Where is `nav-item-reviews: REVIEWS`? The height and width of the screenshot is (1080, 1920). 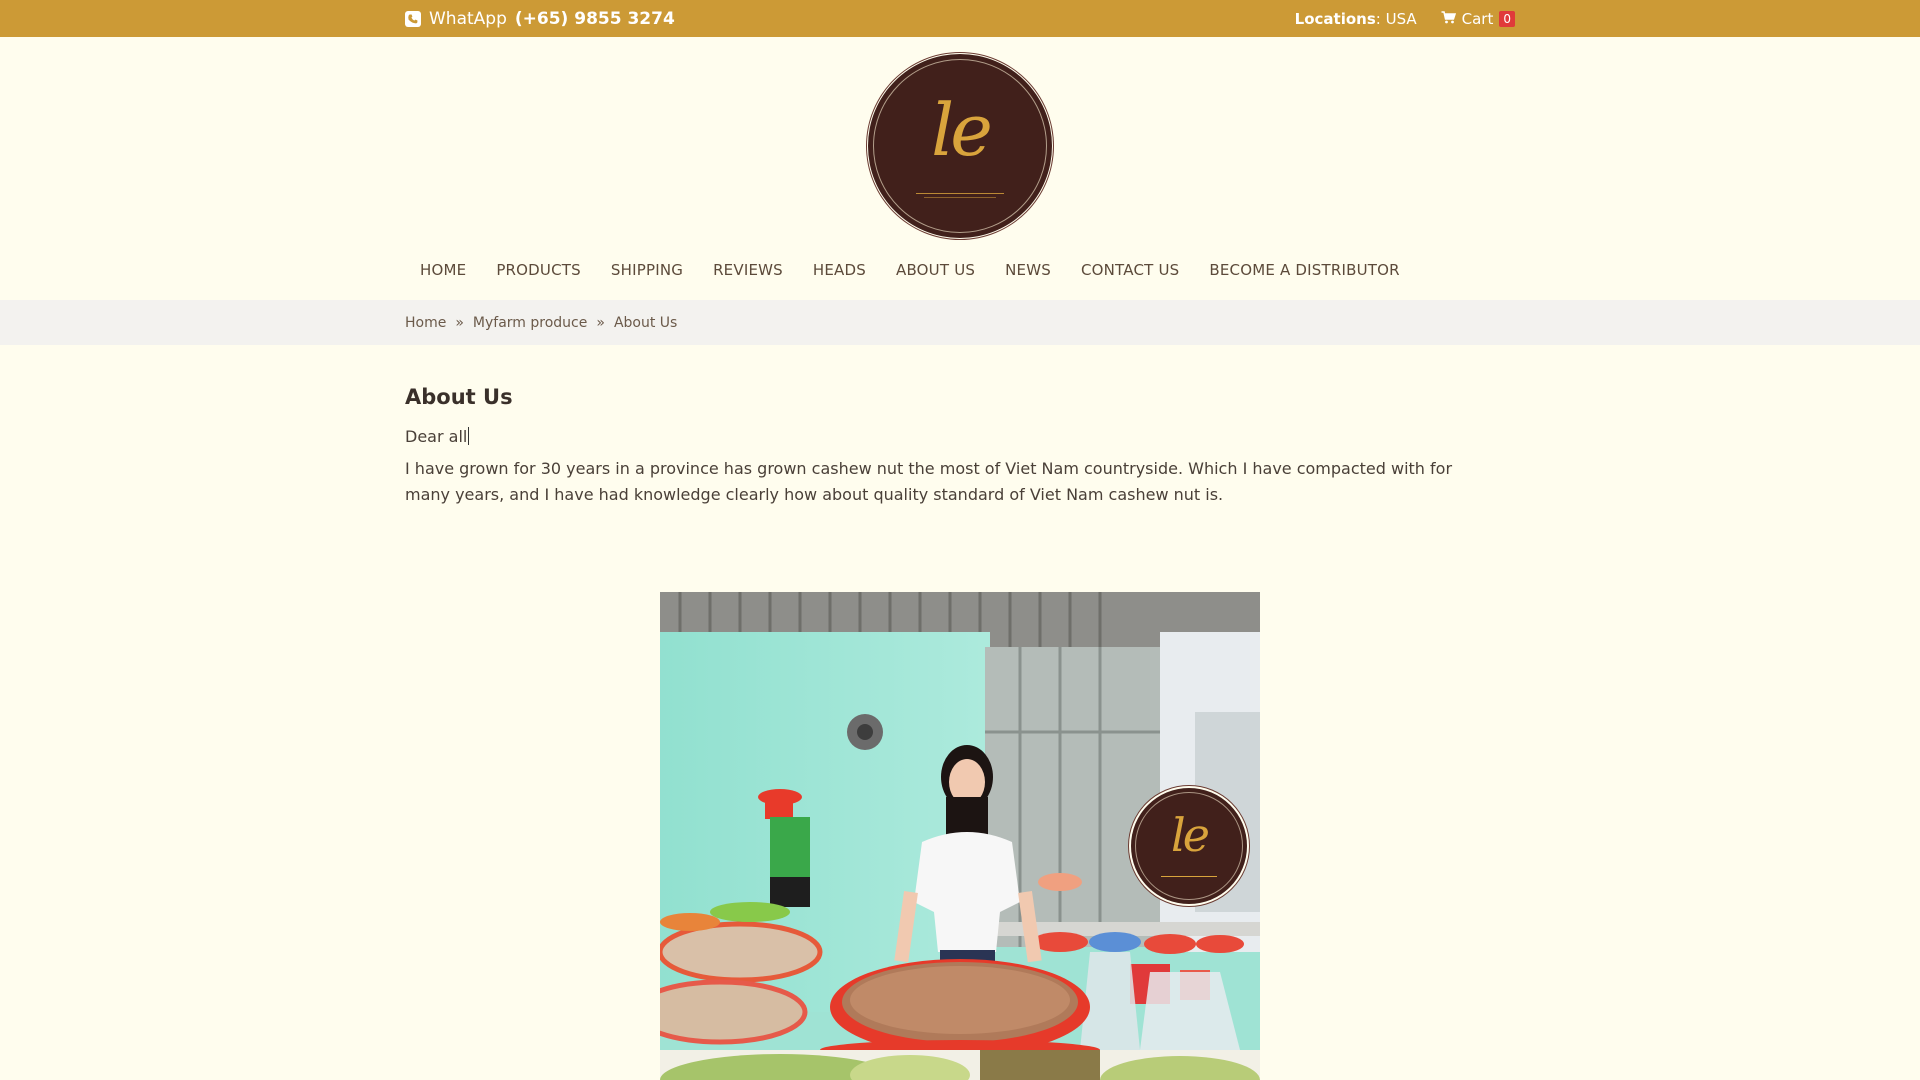 nav-item-reviews: REVIEWS is located at coordinates (748, 270).